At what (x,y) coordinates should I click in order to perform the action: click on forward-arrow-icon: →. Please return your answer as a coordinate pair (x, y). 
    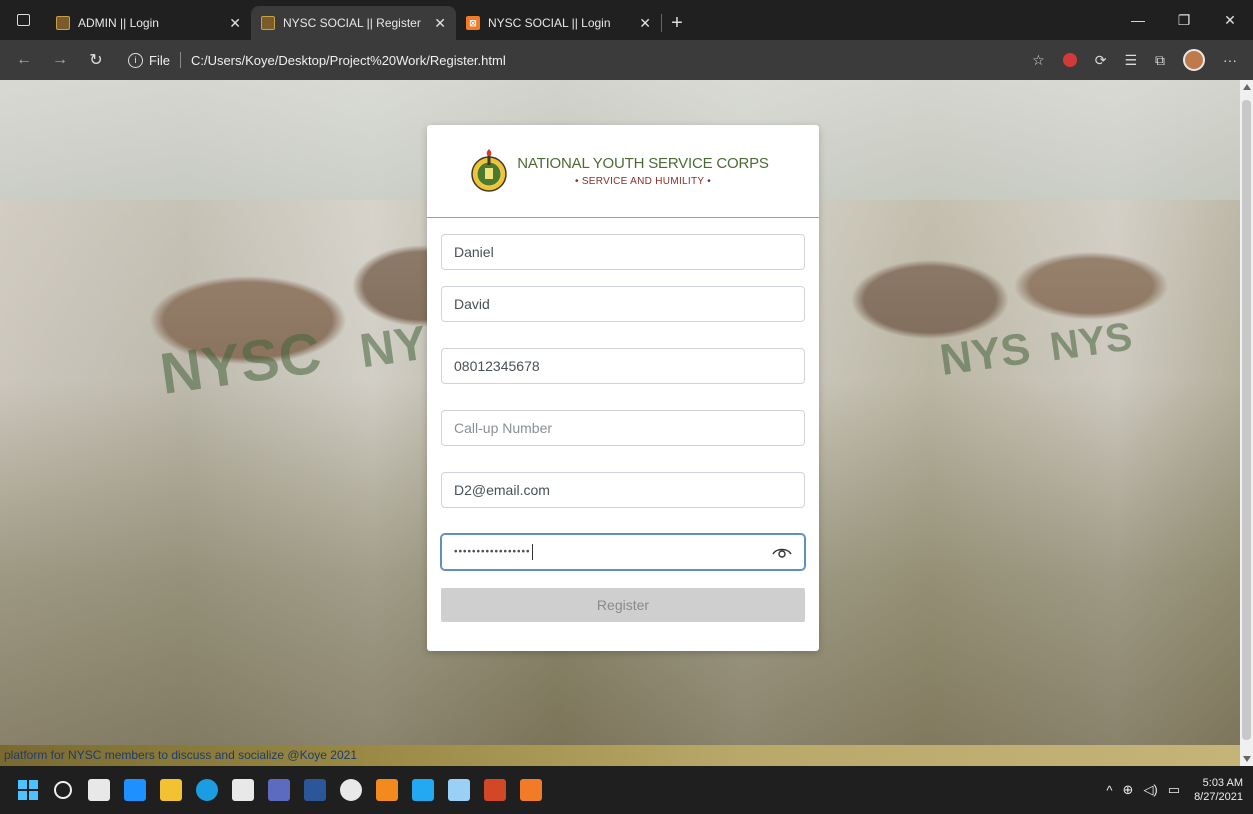
    Looking at the image, I should click on (60, 60).